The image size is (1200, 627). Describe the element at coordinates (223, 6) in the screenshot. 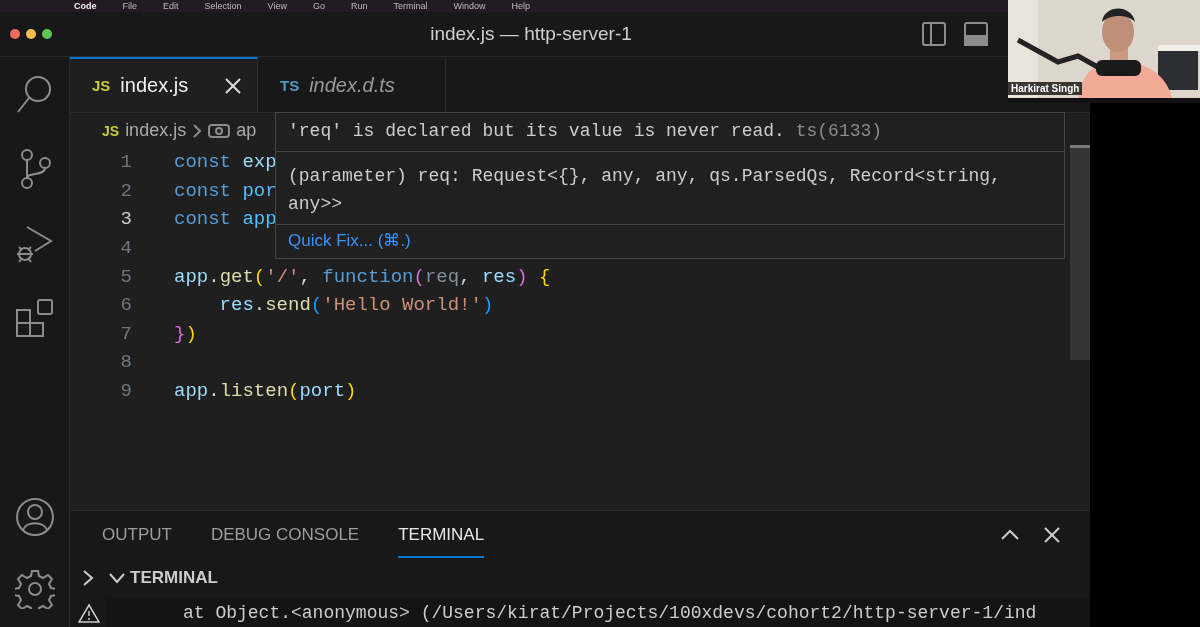

I see `menu-item: Selection` at that location.